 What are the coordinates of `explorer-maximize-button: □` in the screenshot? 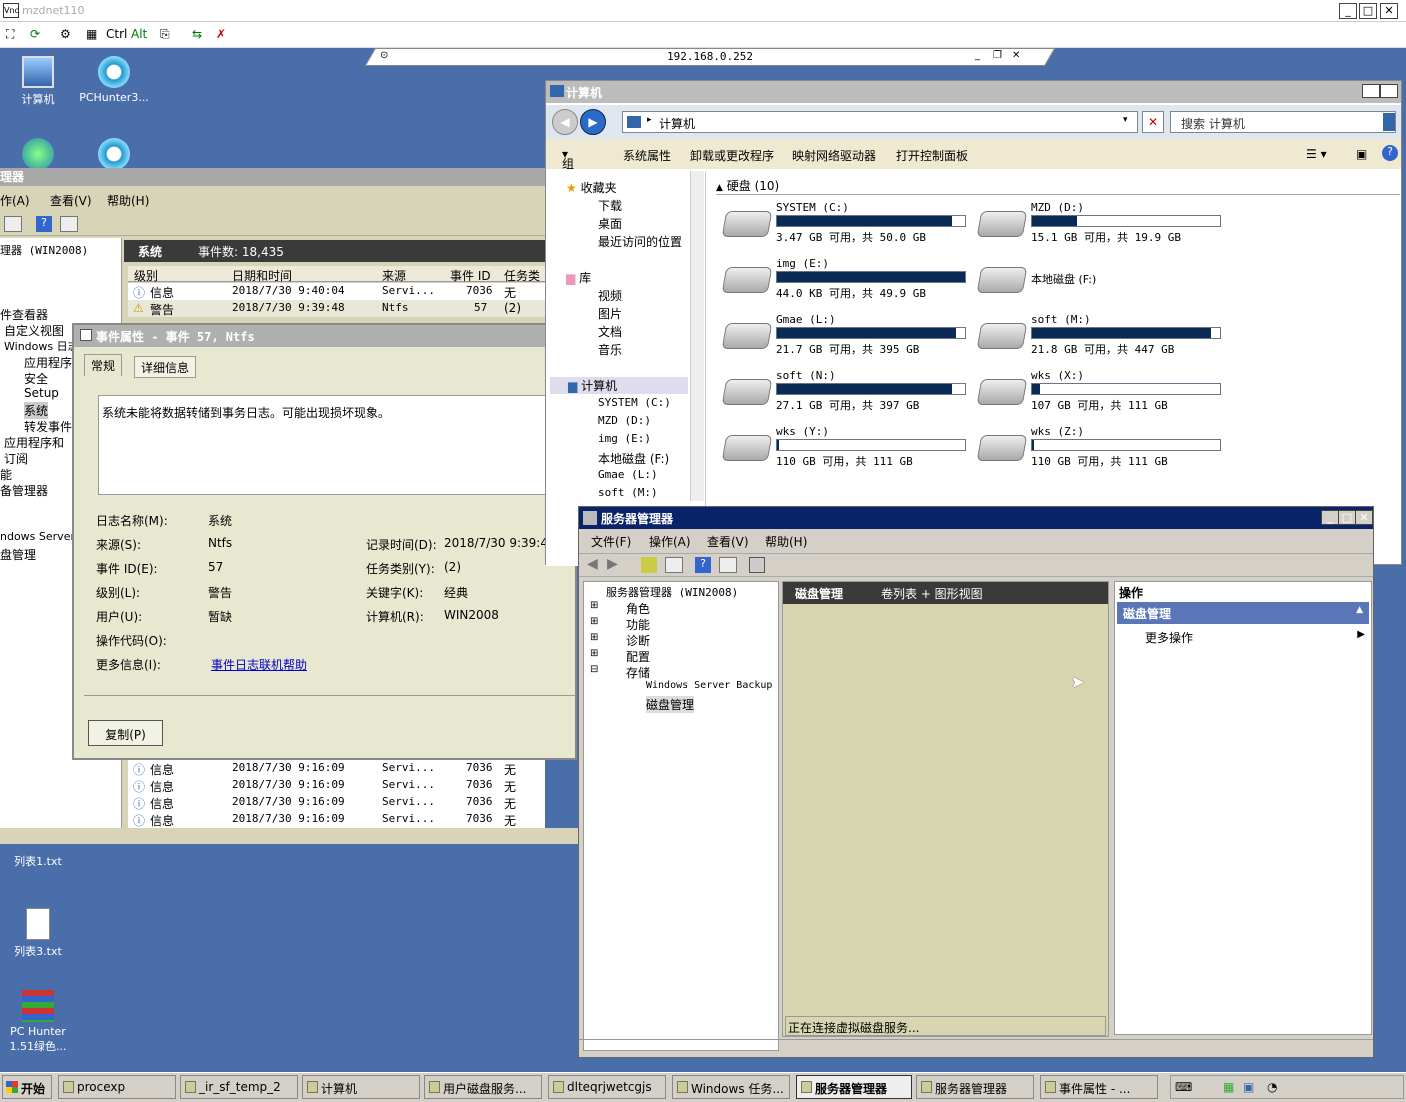 It's located at (1389, 91).